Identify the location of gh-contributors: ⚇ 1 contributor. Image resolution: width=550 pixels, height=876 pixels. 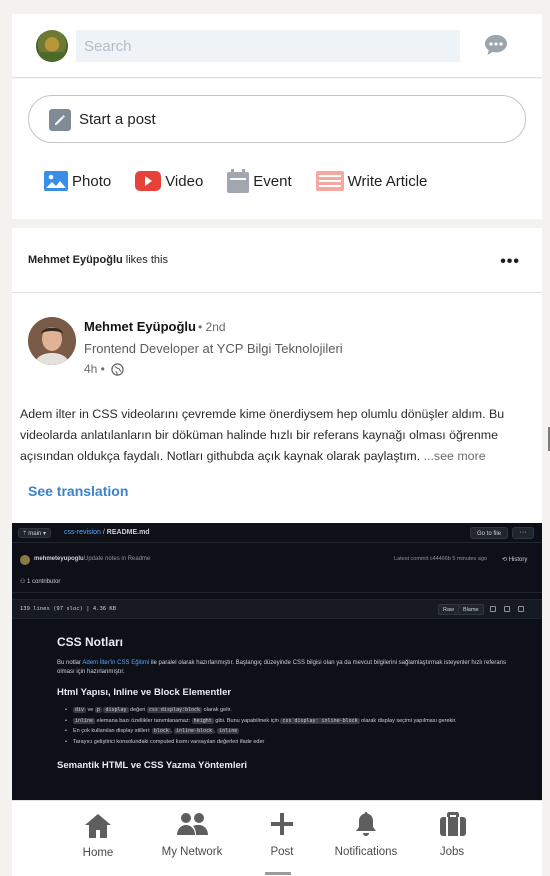
(40, 582).